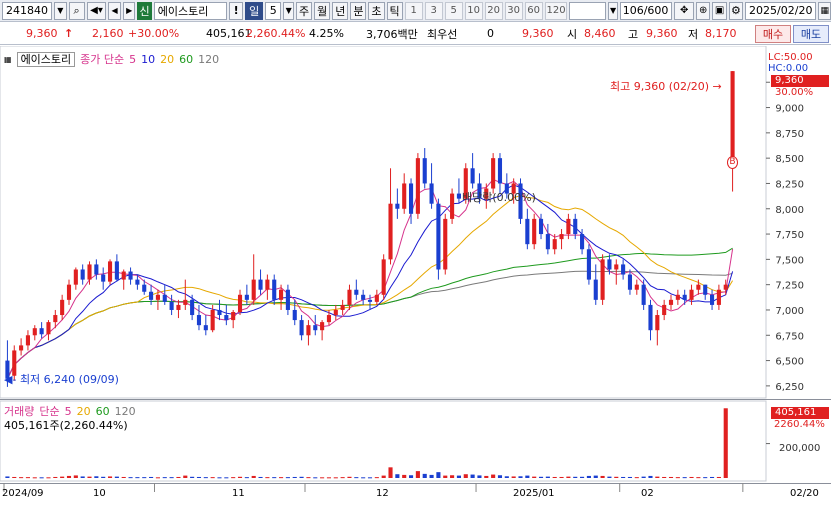 The image size is (831, 505). I want to click on data-count-field: 106/600, so click(646, 10).